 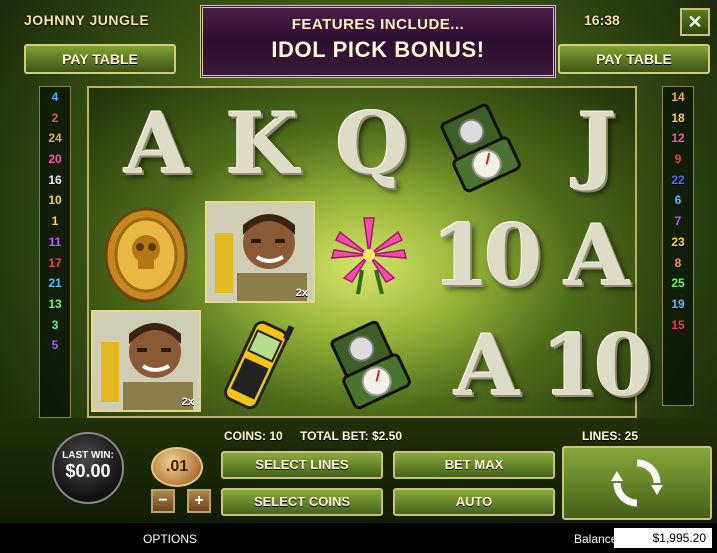 What do you see at coordinates (678, 283) in the screenshot?
I see `payline-number: 25` at bounding box center [678, 283].